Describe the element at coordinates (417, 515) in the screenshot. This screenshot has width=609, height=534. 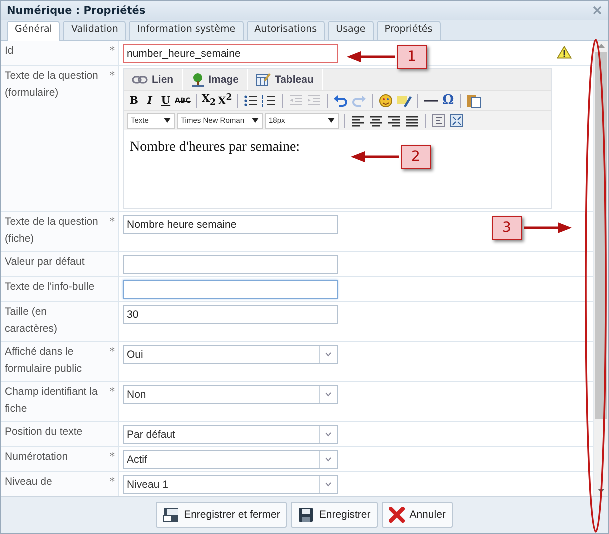
I see `cancel-button: Annuler` at that location.